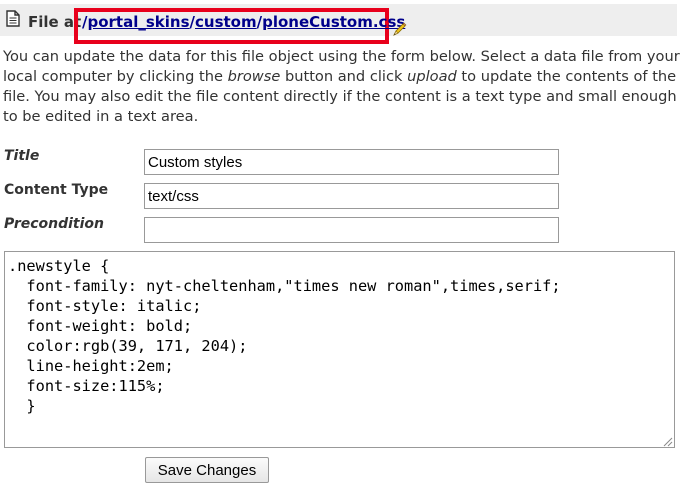  I want to click on pencil-icon, so click(399, 30).